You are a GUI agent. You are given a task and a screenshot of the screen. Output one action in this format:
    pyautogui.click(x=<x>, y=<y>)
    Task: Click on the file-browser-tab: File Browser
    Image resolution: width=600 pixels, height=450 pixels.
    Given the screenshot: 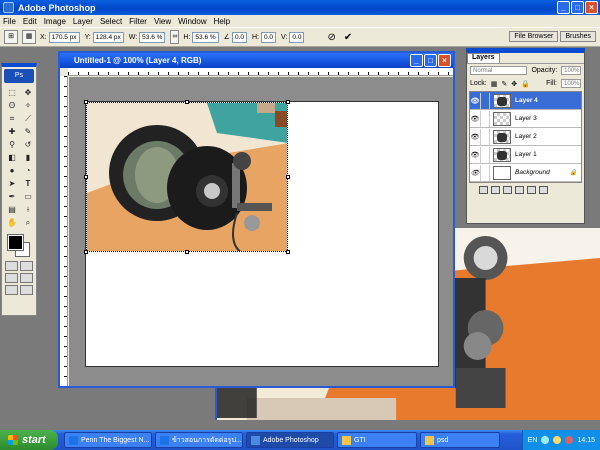 What is the action you would take?
    pyautogui.click(x=534, y=36)
    